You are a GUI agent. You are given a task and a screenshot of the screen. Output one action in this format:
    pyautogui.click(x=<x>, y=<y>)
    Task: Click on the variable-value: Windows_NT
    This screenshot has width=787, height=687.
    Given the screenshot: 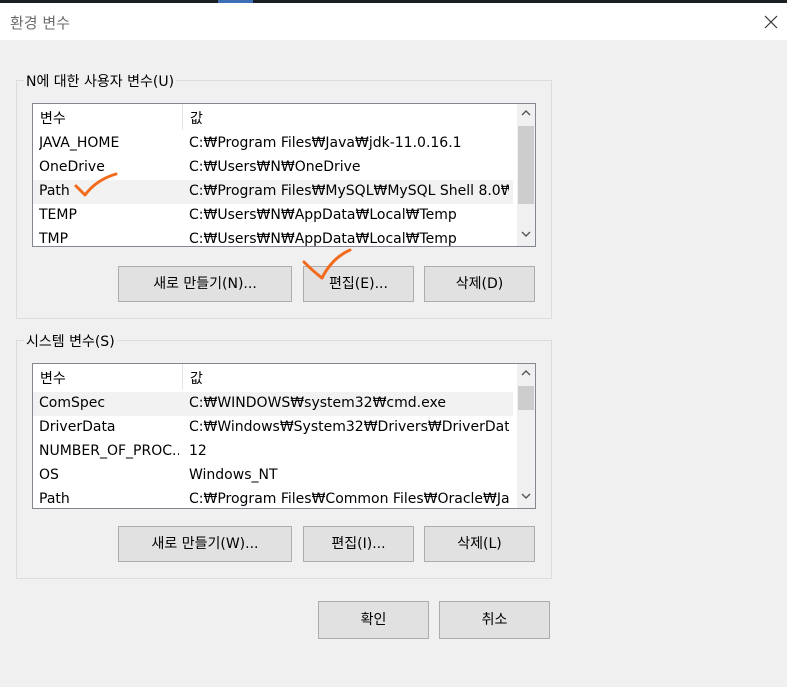 What is the action you would take?
    pyautogui.click(x=233, y=475)
    